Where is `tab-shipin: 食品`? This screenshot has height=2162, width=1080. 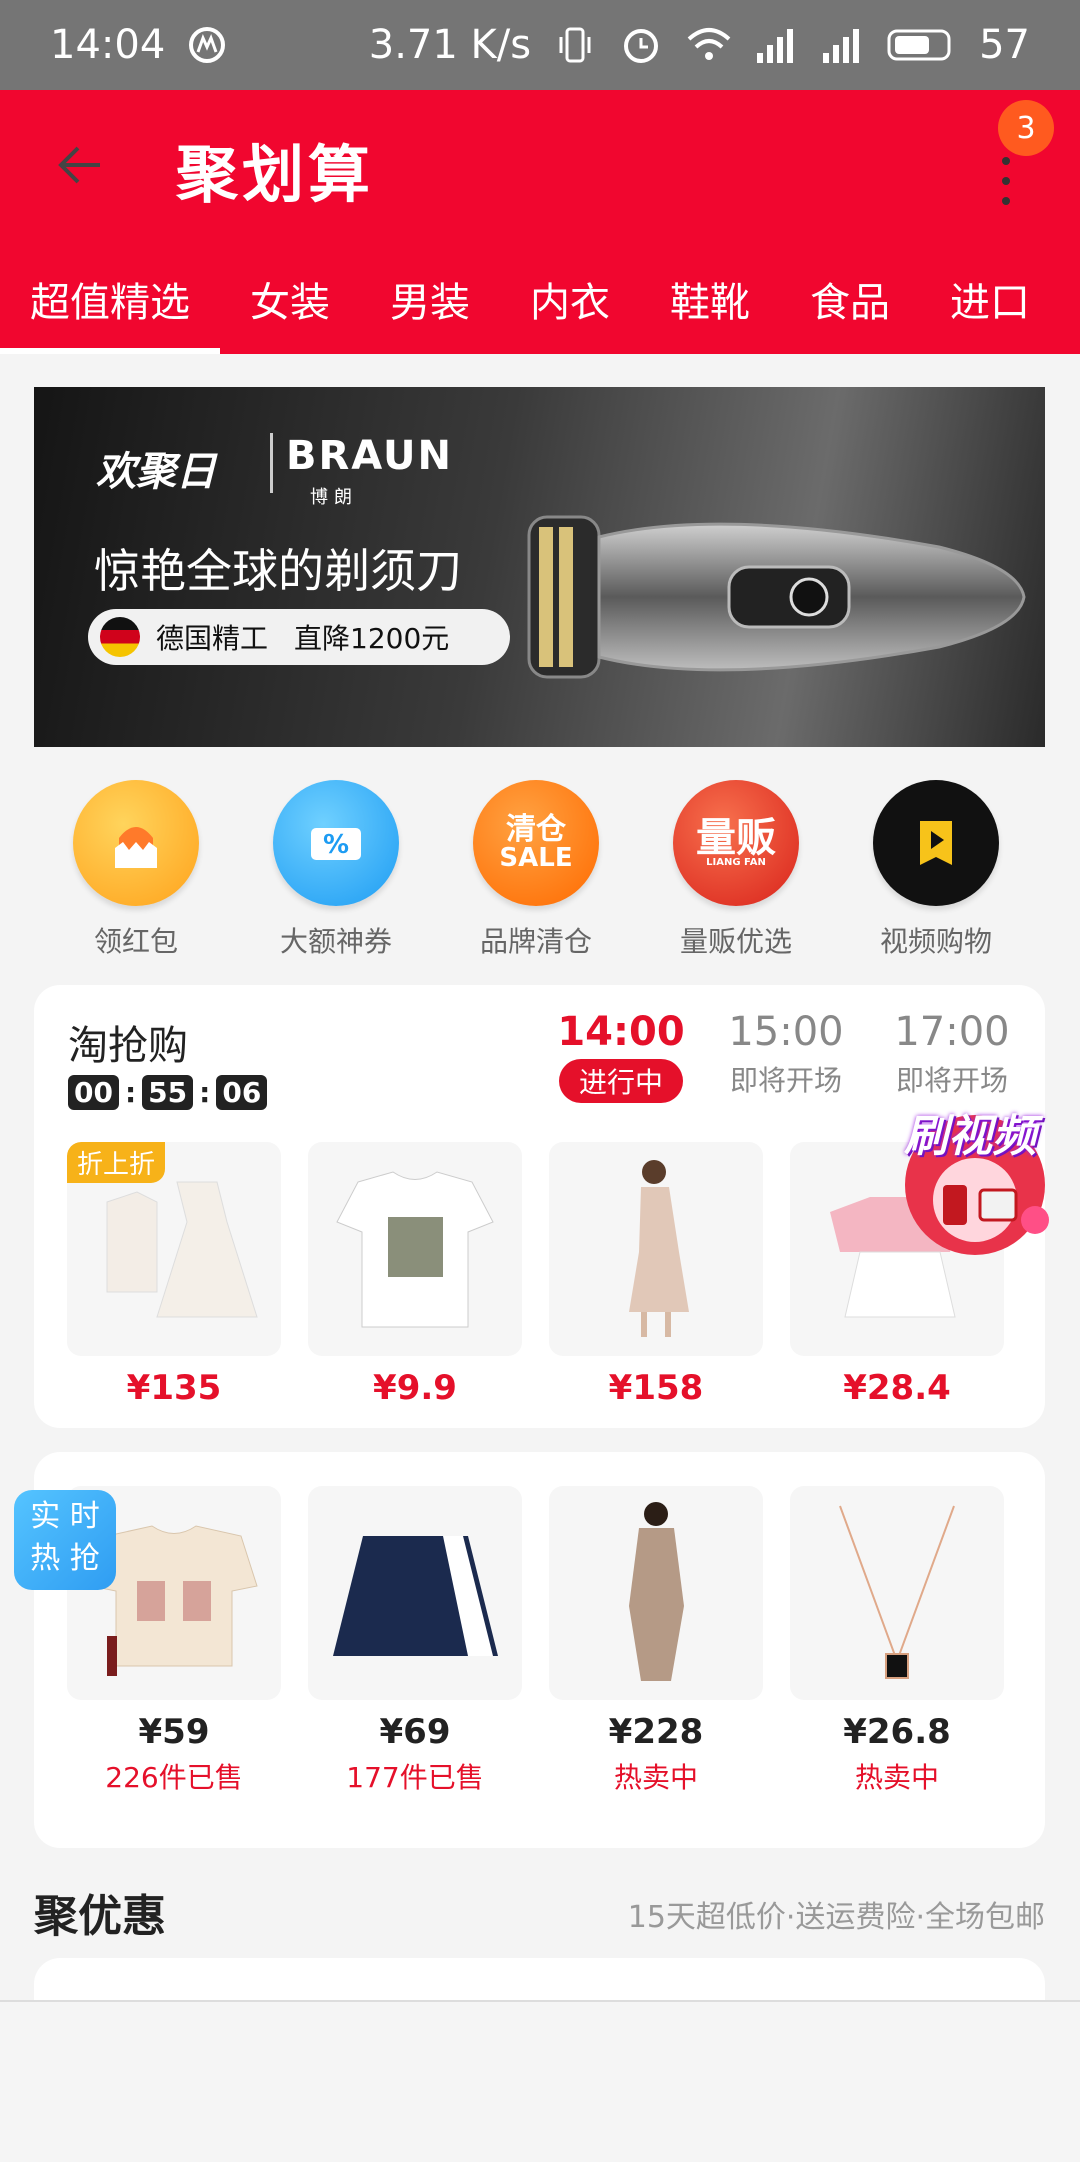 tab-shipin: 食品 is located at coordinates (850, 307).